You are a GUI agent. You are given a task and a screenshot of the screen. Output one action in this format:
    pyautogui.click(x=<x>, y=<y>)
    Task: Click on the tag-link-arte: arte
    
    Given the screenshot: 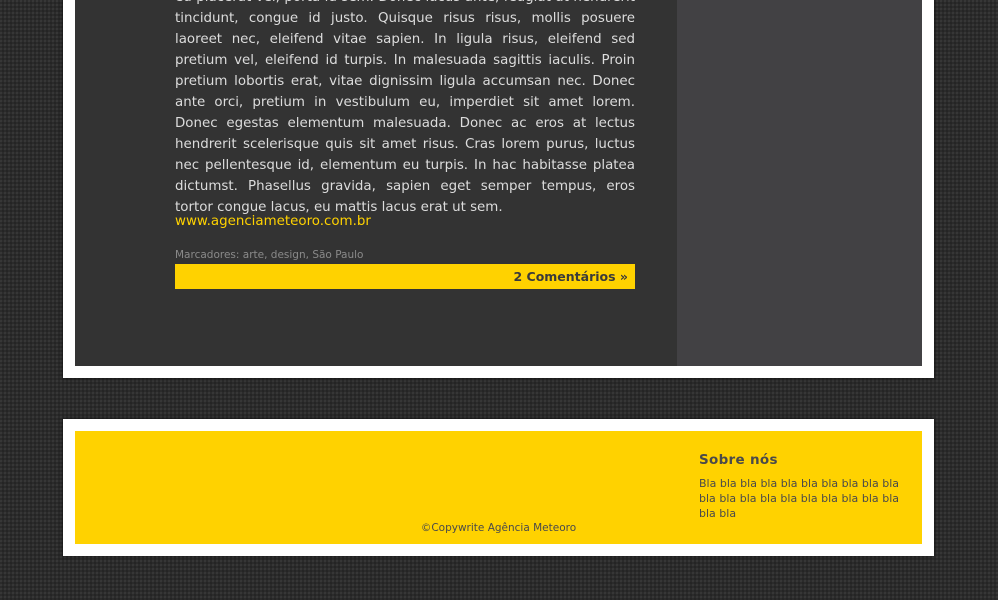 What is the action you would take?
    pyautogui.click(x=253, y=255)
    